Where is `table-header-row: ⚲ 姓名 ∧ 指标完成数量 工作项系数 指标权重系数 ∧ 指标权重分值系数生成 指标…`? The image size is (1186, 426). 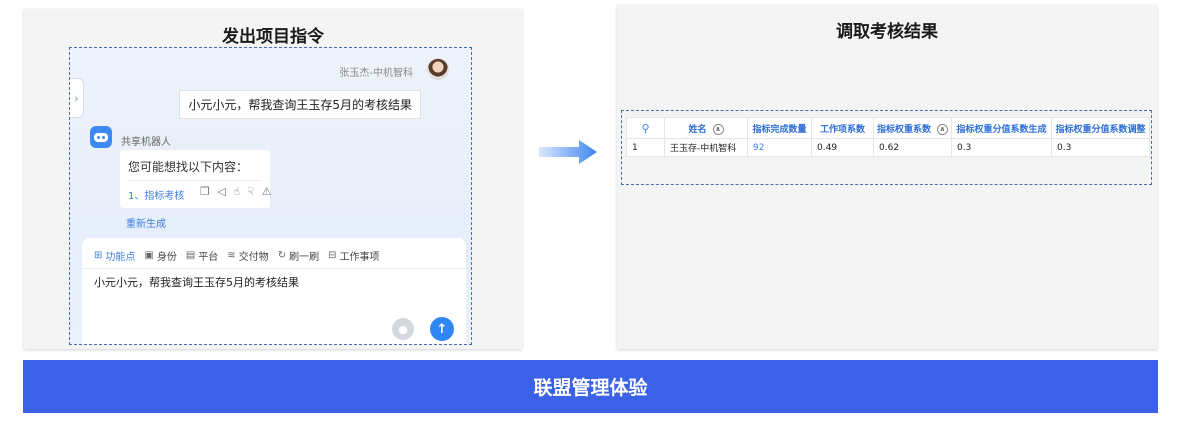
table-header-row: ⚲ 姓名 ∧ 指标完成数量 工作项系数 指标权重系数 ∧ 指标权重分值系数生成 指标… is located at coordinates (888, 128).